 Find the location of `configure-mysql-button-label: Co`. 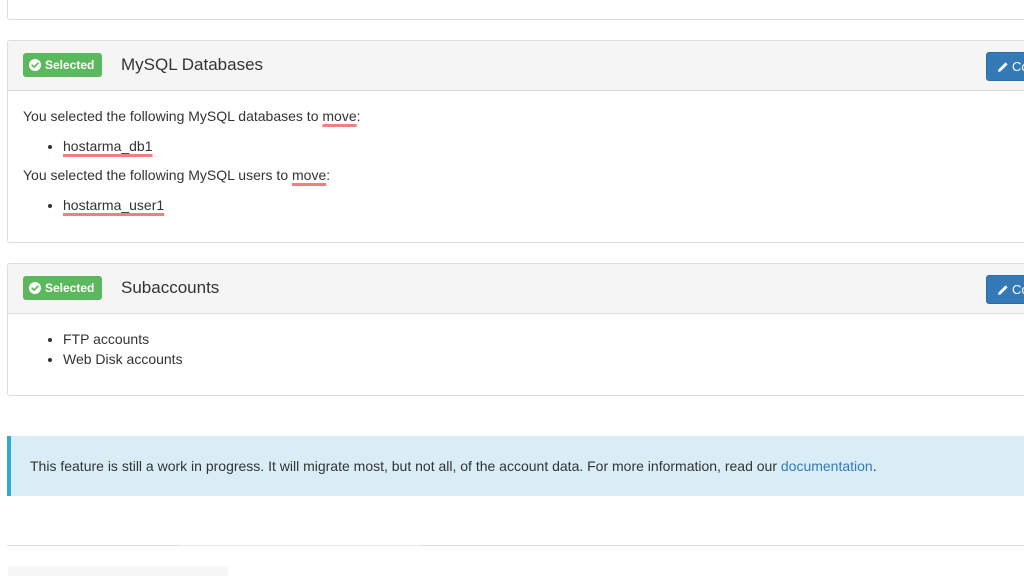

configure-mysql-button-label: Co is located at coordinates (1018, 66).